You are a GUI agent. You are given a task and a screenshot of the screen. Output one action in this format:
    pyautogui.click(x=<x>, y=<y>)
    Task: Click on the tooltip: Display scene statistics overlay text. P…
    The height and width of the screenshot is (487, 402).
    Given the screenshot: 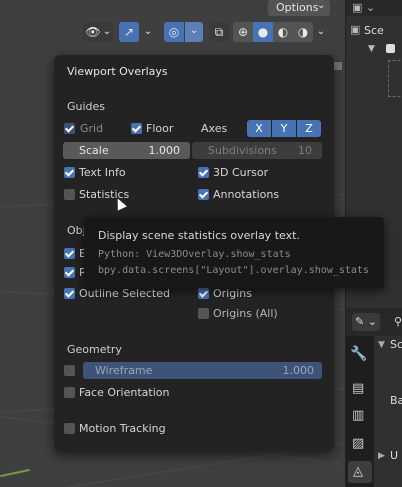 What is the action you would take?
    pyautogui.click(x=234, y=252)
    